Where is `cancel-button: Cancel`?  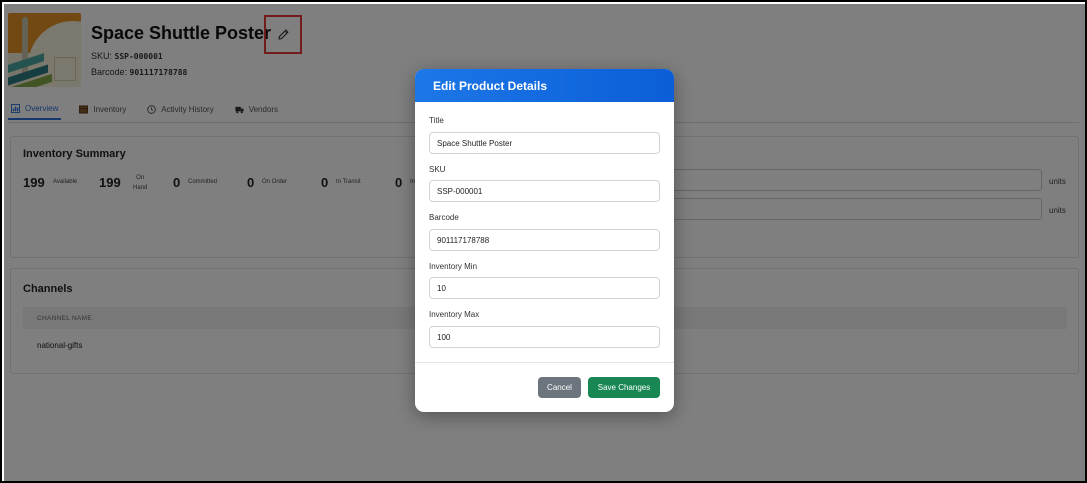 cancel-button: Cancel is located at coordinates (559, 387).